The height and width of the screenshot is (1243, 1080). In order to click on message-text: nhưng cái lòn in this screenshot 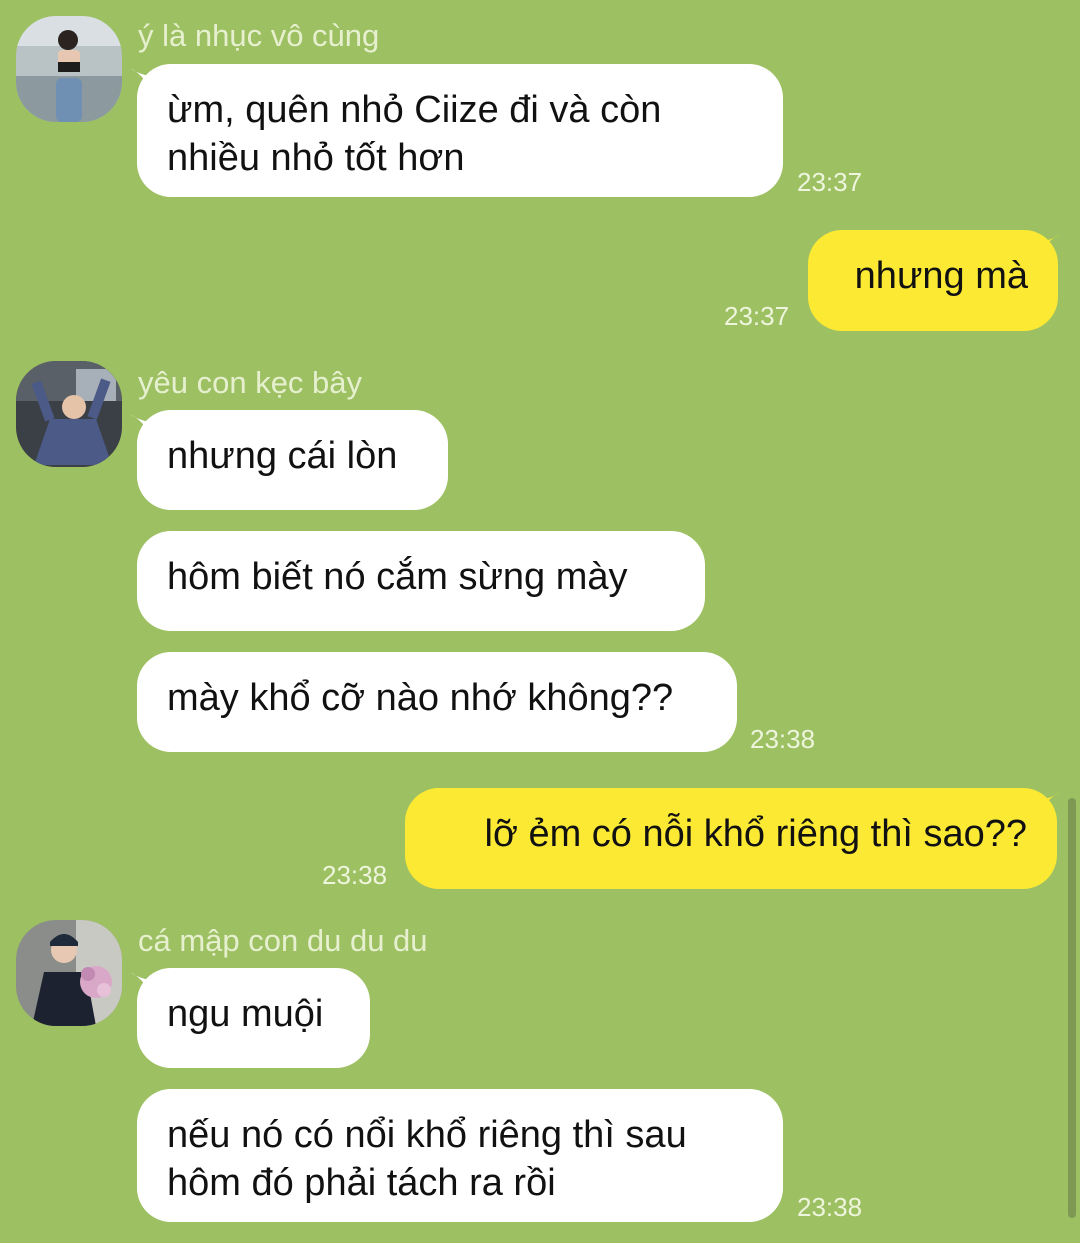, I will do `click(282, 456)`.